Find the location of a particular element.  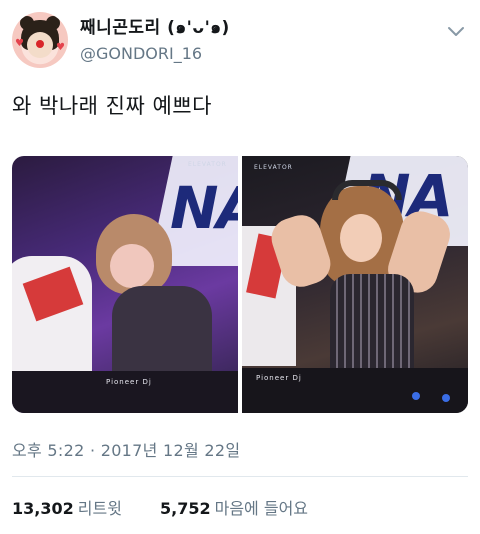

headphones is located at coordinates (367, 190).